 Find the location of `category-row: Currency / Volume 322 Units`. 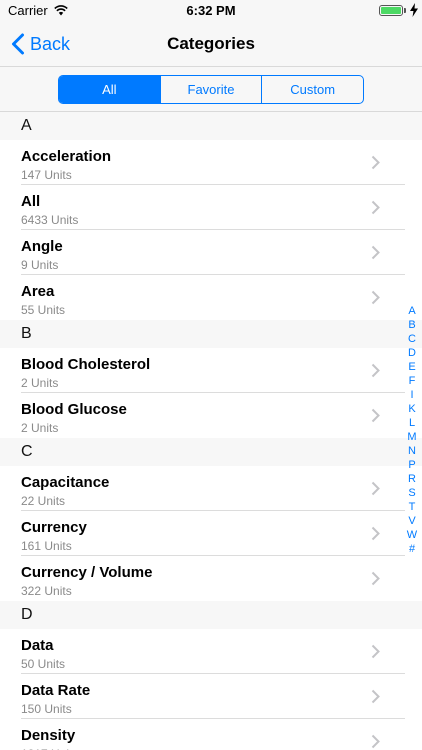

category-row: Currency / Volume 322 Units is located at coordinates (202, 578).